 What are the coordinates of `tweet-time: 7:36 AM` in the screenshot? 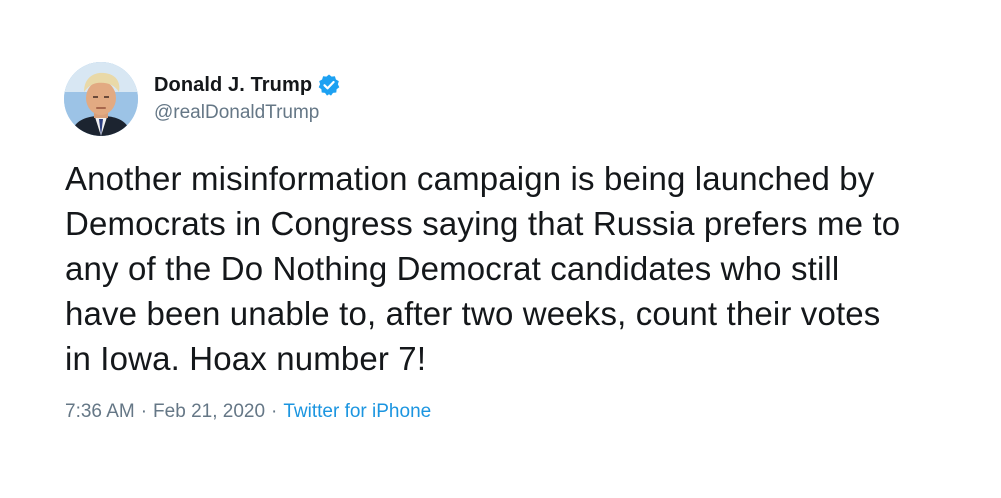 It's located at (100, 412).